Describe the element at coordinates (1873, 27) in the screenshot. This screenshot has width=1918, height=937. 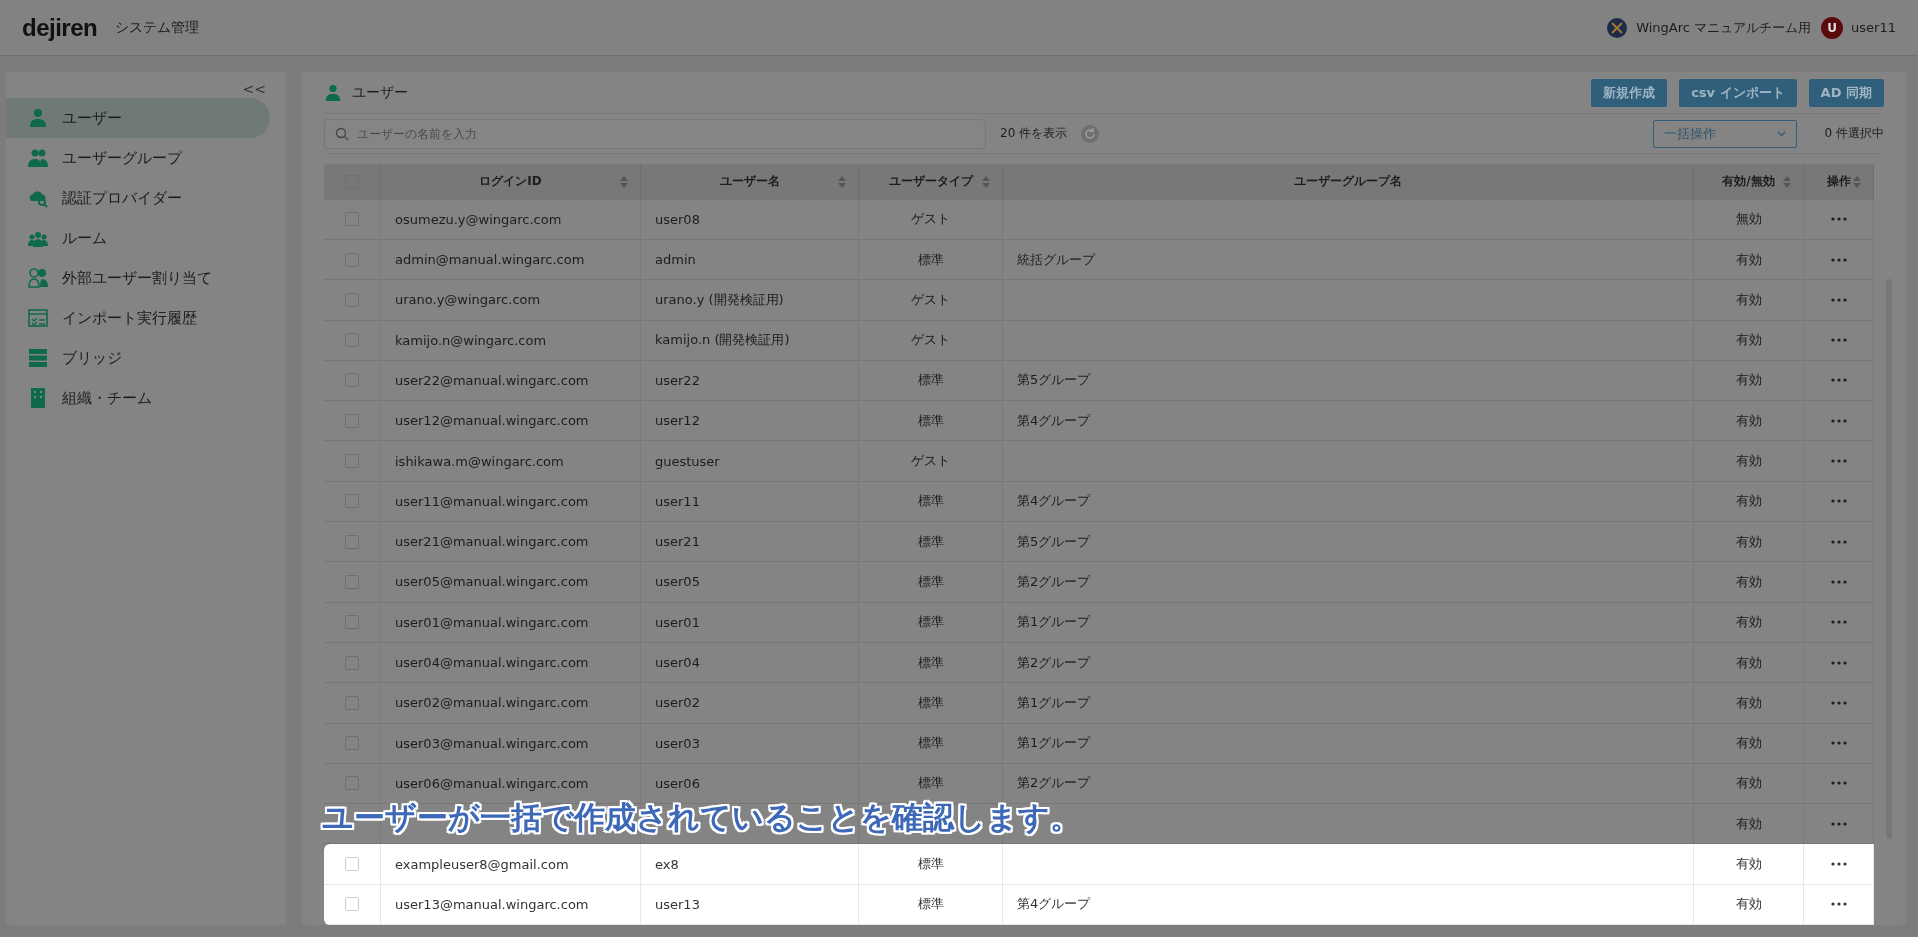
I see `user-name: user11` at that location.